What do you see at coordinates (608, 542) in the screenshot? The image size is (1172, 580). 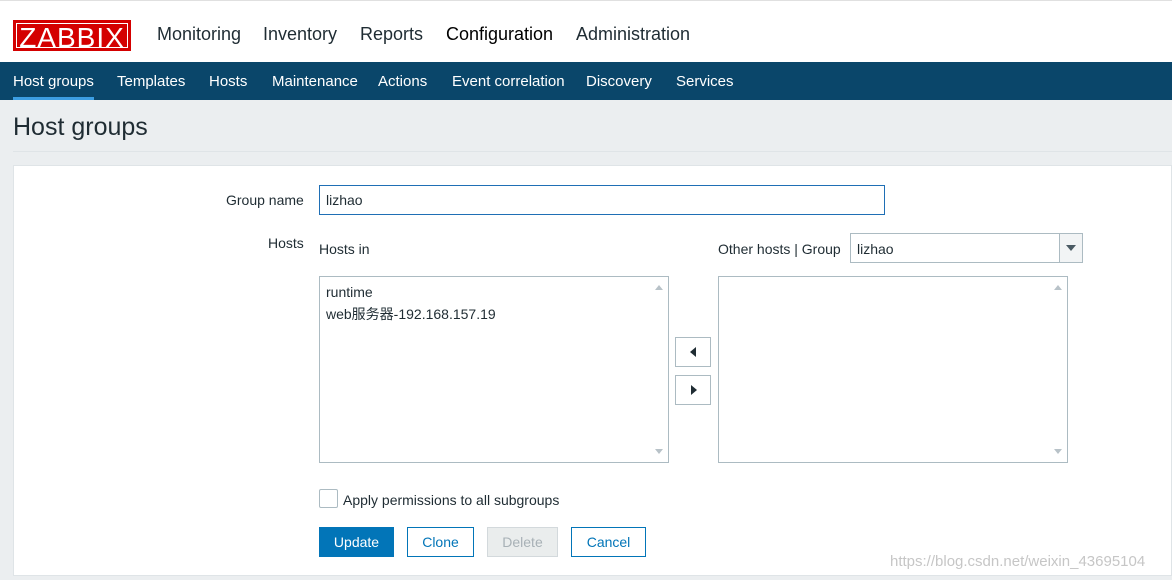 I see `cancel-button: Cancel` at bounding box center [608, 542].